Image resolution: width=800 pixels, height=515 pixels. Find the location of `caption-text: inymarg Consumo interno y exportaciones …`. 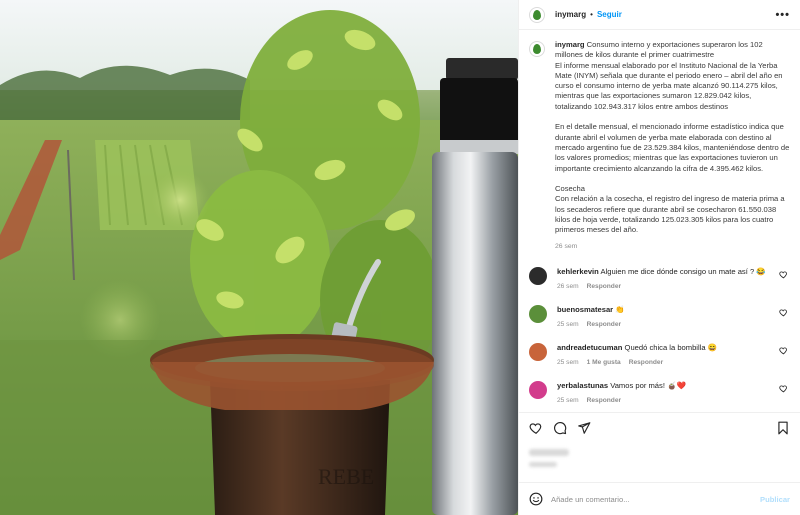

caption-text: inymarg Consumo interno y exportaciones … is located at coordinates (672, 146).